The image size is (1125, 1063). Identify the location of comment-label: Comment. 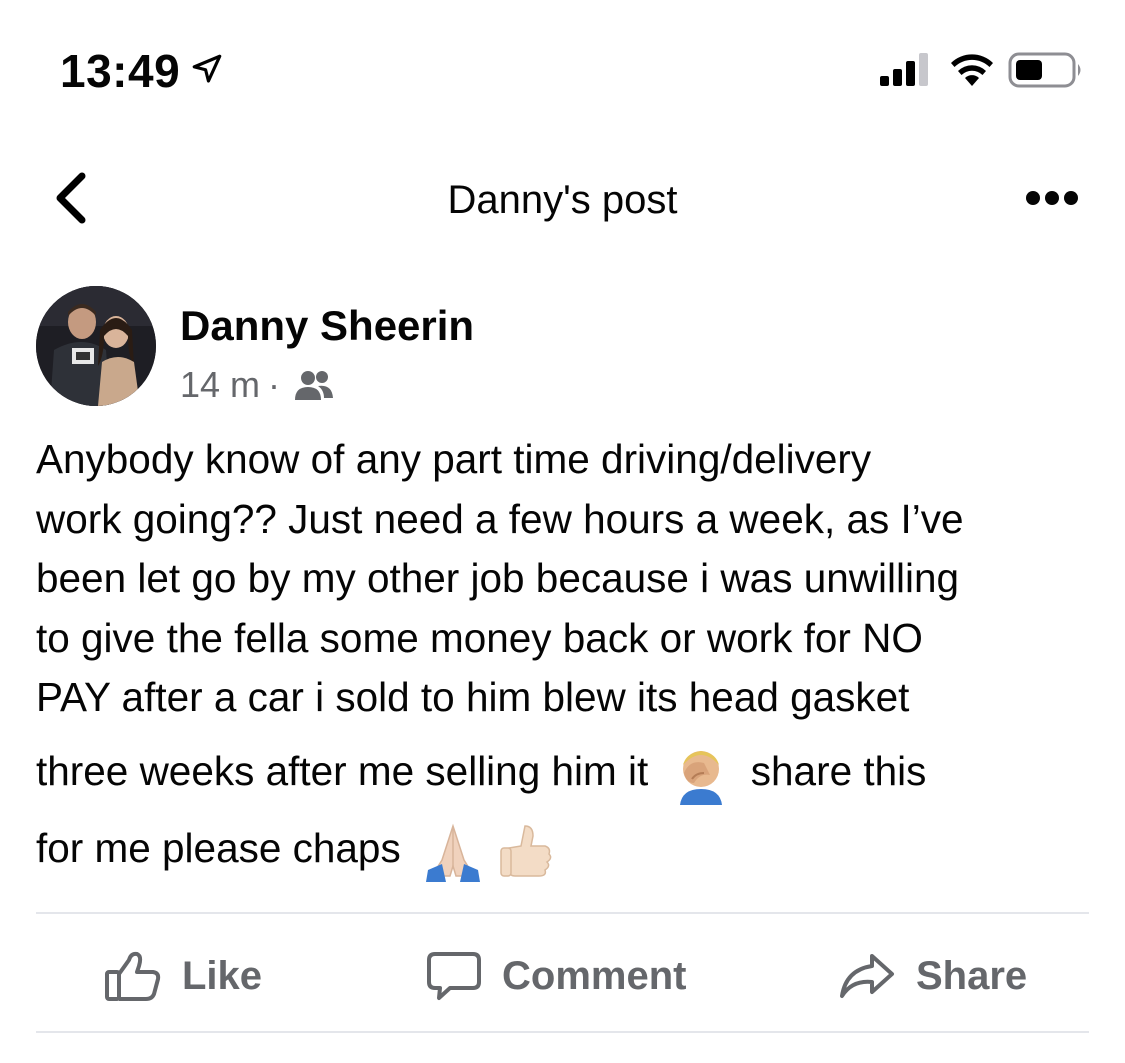
(594, 975).